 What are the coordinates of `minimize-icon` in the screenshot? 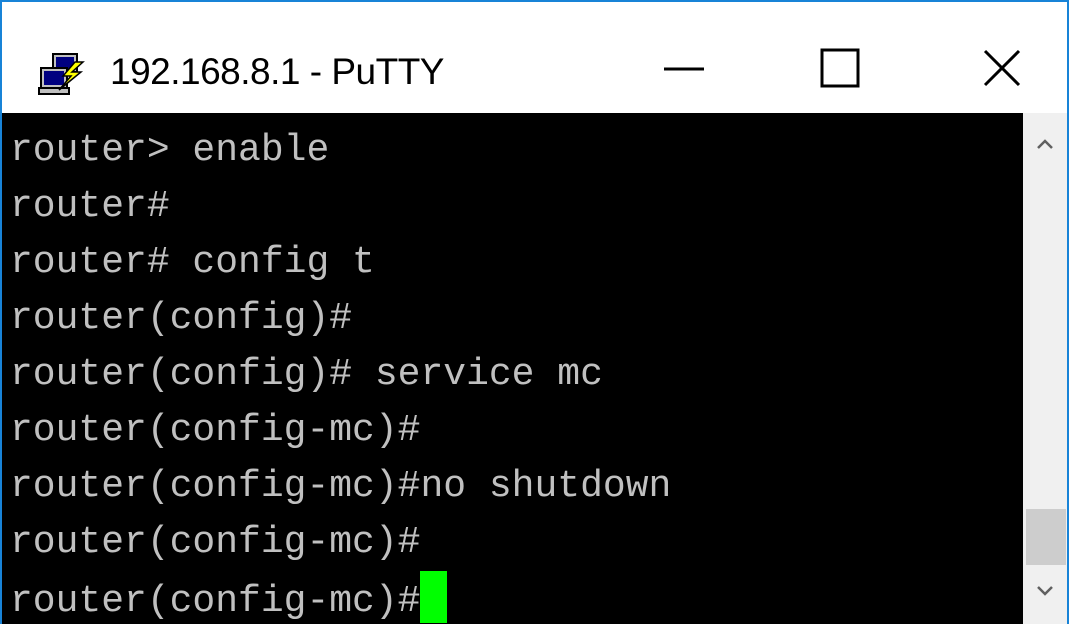 It's located at (684, 70).